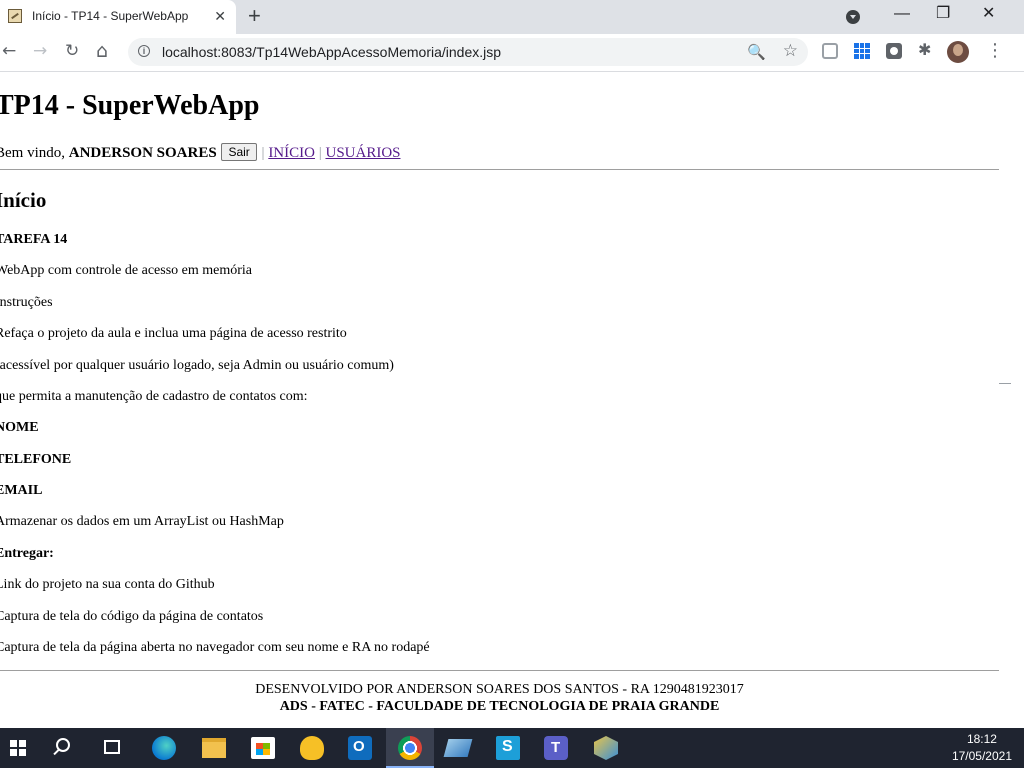 The width and height of the screenshot is (1024, 768). Describe the element at coordinates (902, 14) in the screenshot. I see `minimize-button: —` at that location.